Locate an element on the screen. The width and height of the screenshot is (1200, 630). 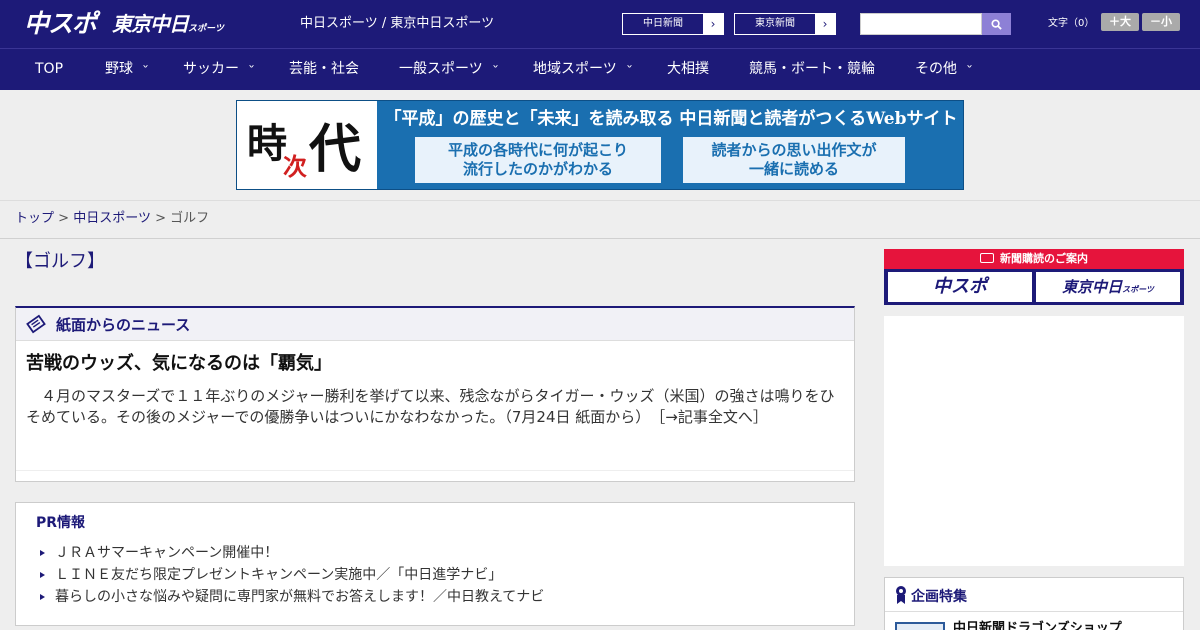
banner-logo-char-2: 代 is located at coordinates (335, 149).